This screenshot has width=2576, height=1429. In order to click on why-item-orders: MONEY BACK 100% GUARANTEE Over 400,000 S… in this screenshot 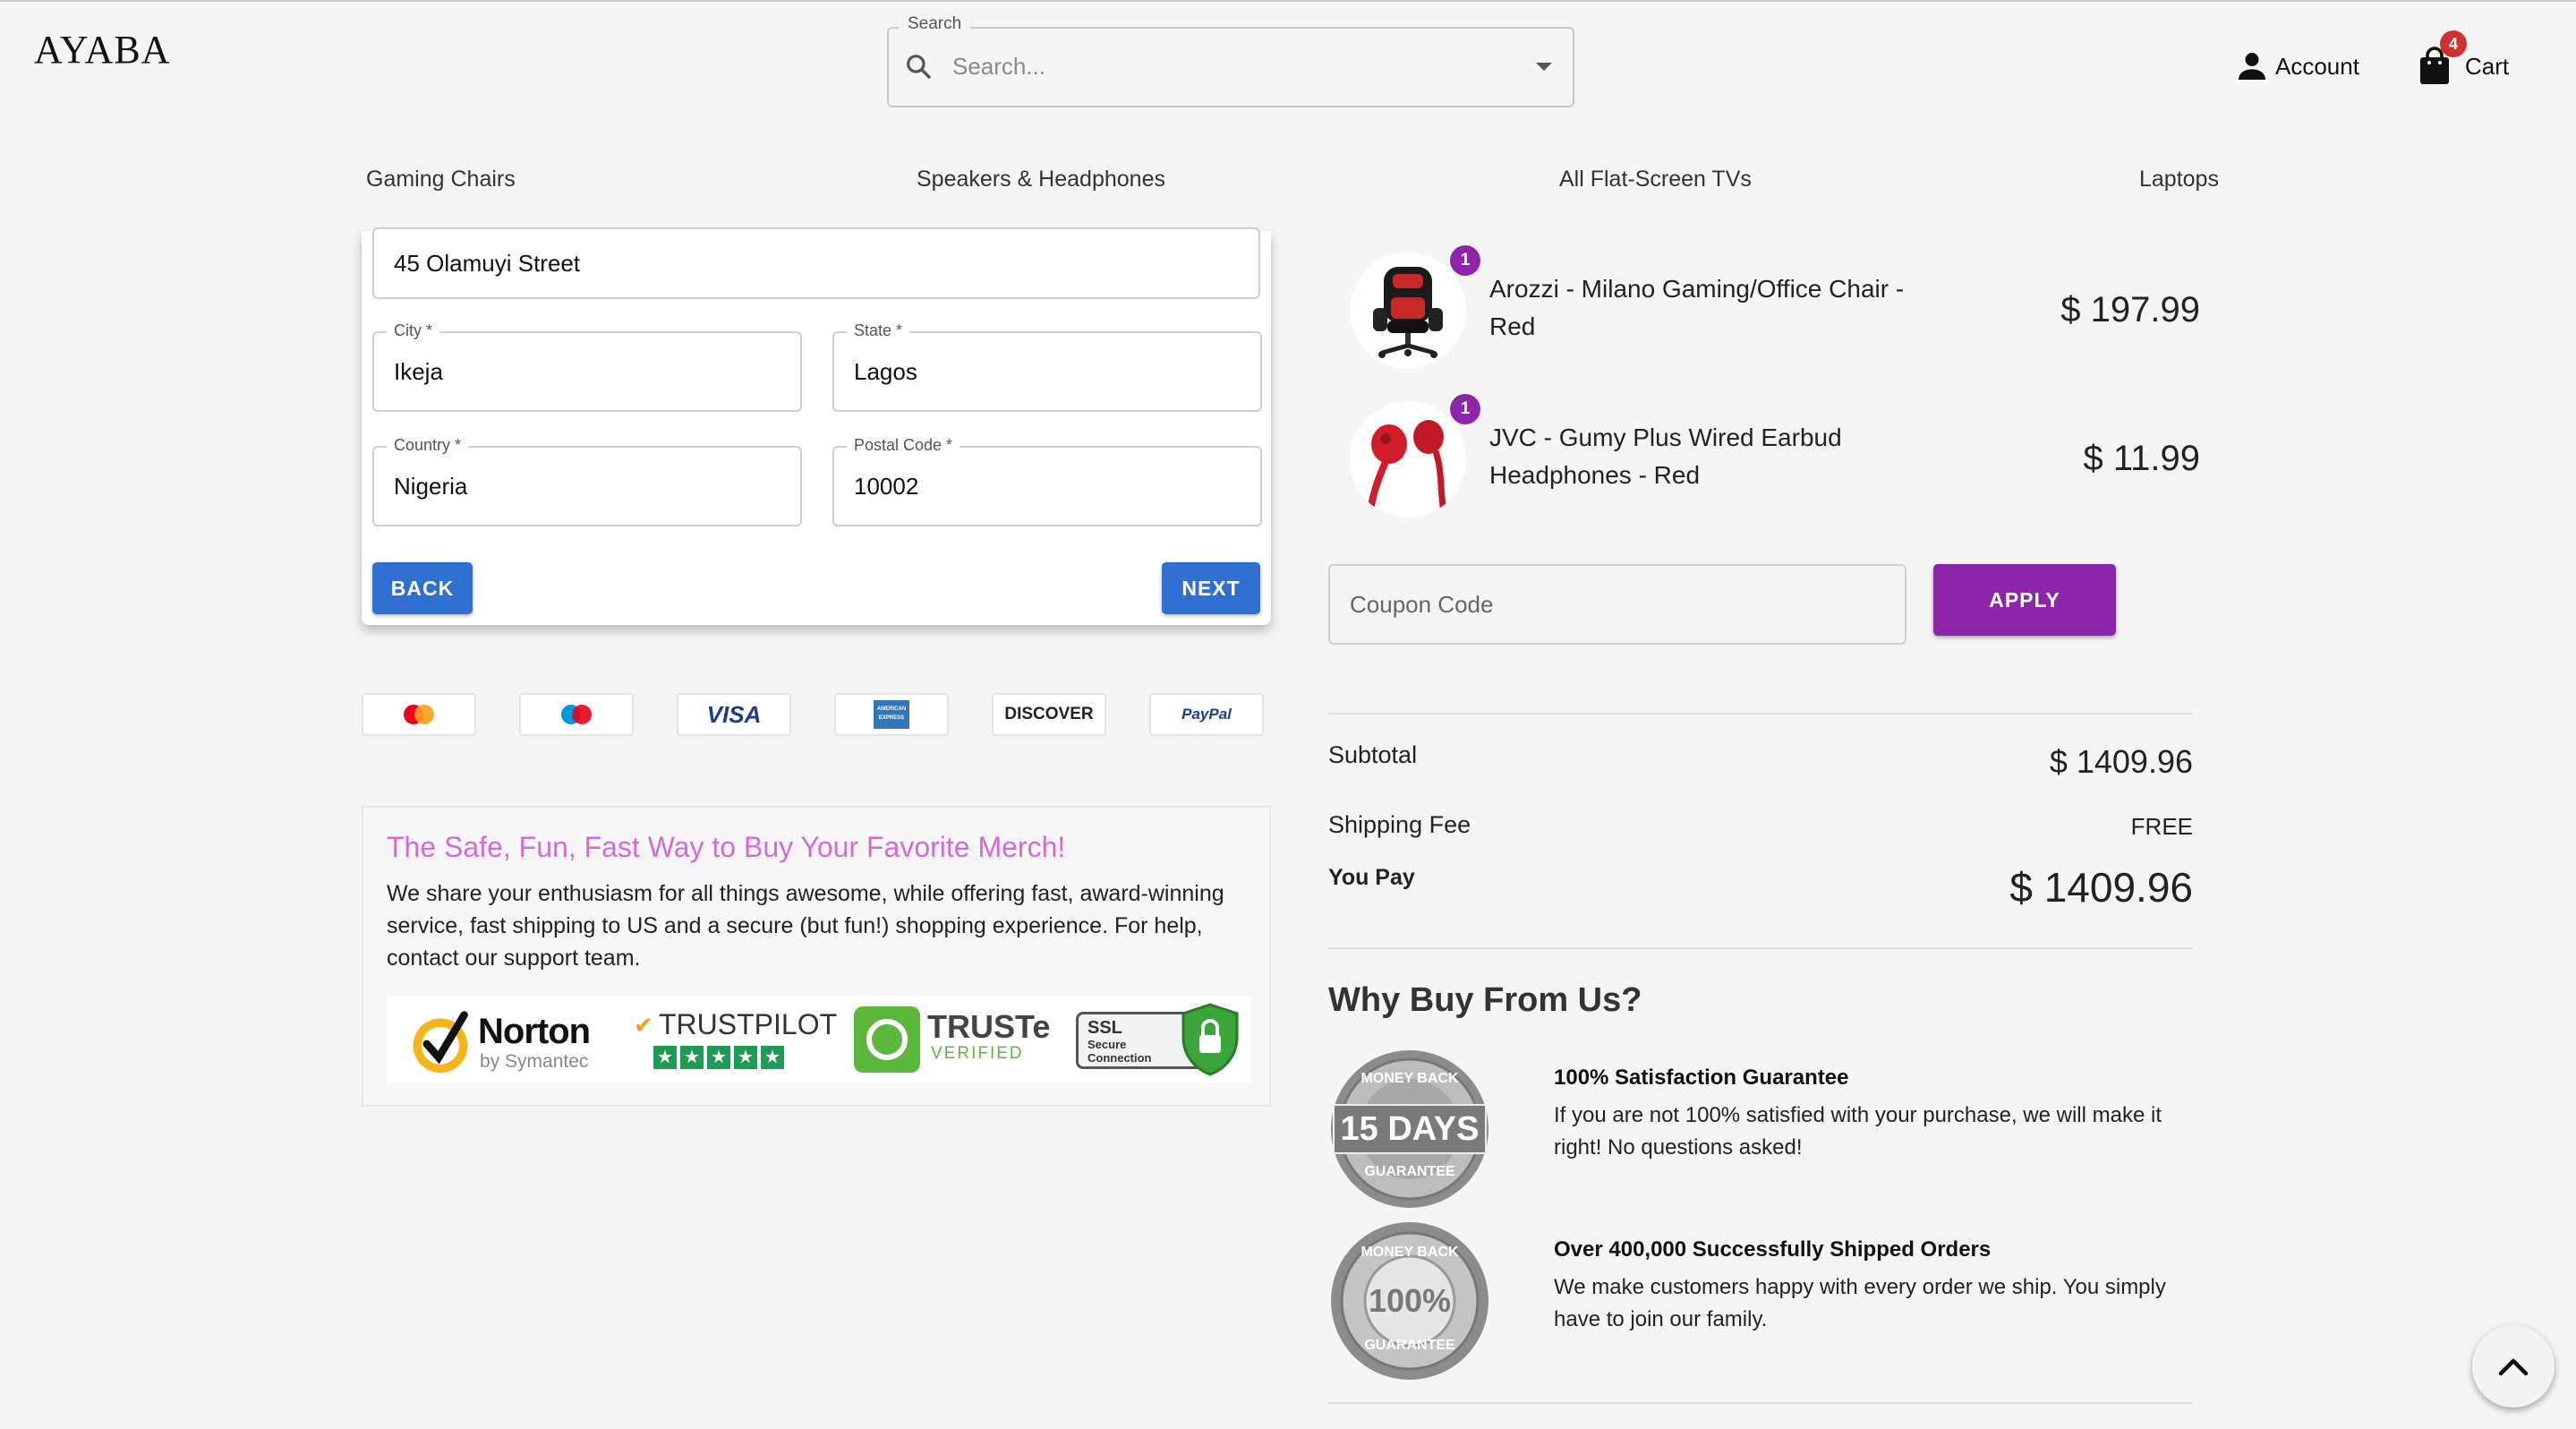, I will do `click(1760, 1304)`.